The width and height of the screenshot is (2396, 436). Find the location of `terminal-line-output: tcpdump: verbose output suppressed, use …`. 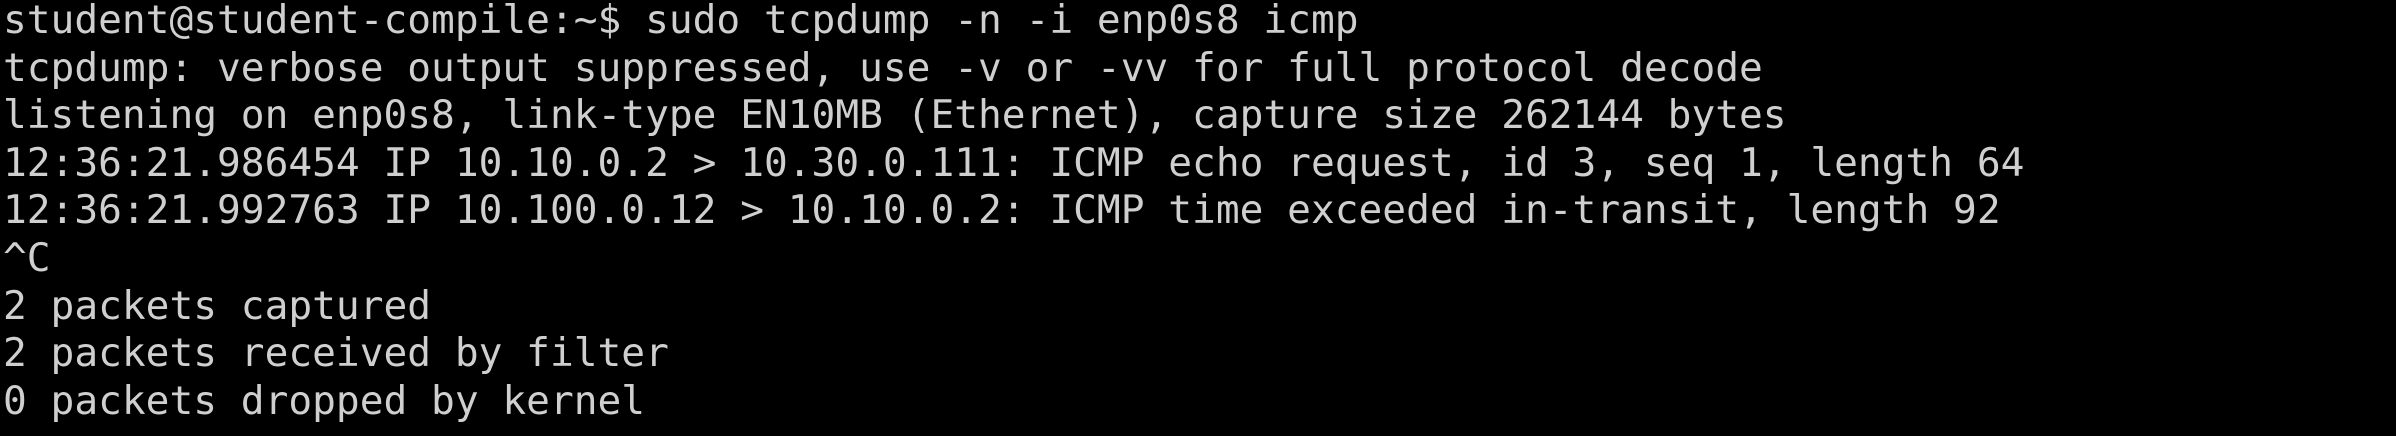

terminal-line-output: tcpdump: verbose output suppressed, use … is located at coordinates (883, 67).